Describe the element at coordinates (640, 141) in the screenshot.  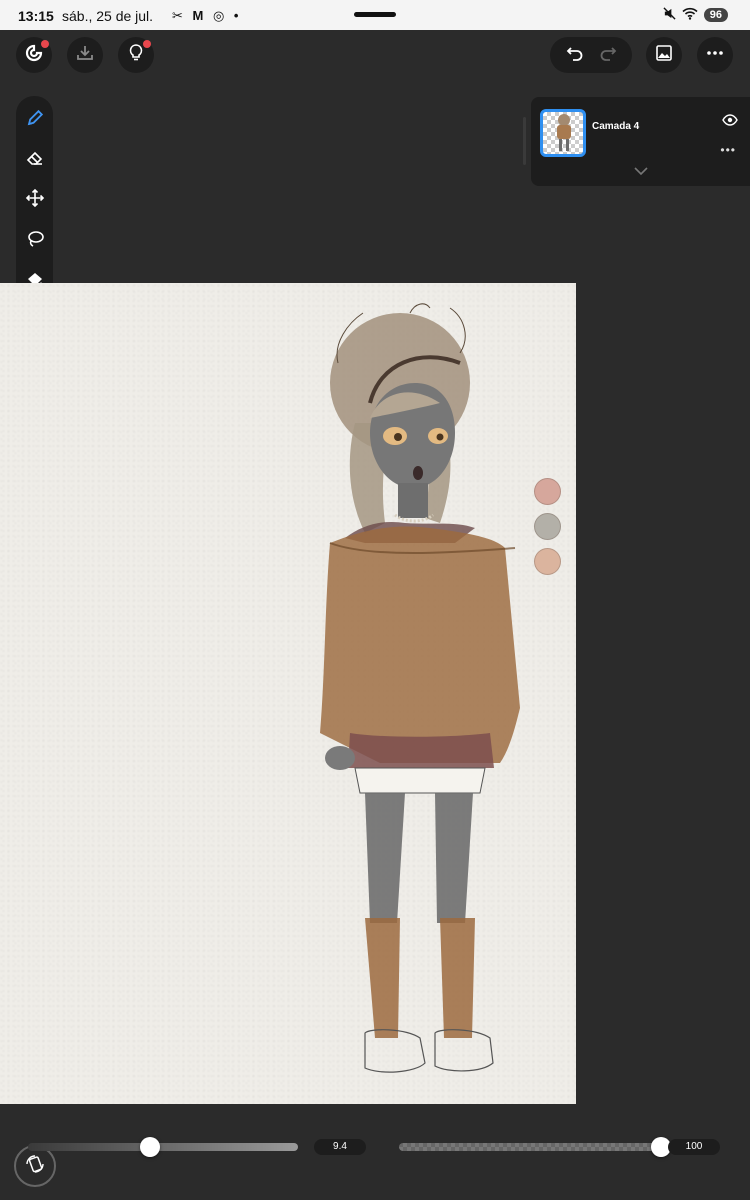
I see `layer-panel: Camada 4 •••` at that location.